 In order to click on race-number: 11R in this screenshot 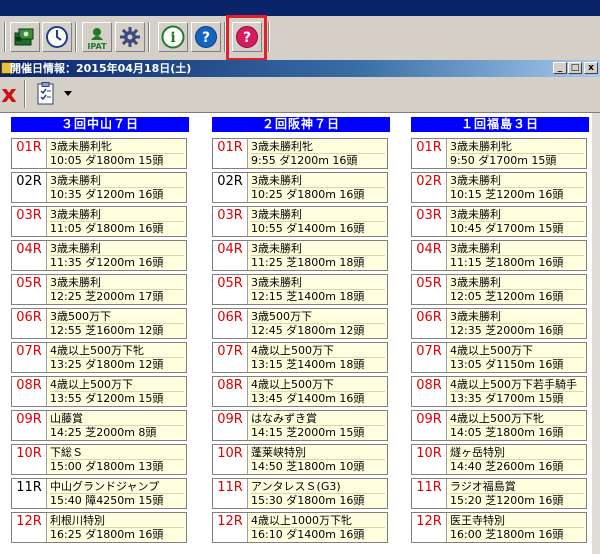, I will do `click(429, 493)`.